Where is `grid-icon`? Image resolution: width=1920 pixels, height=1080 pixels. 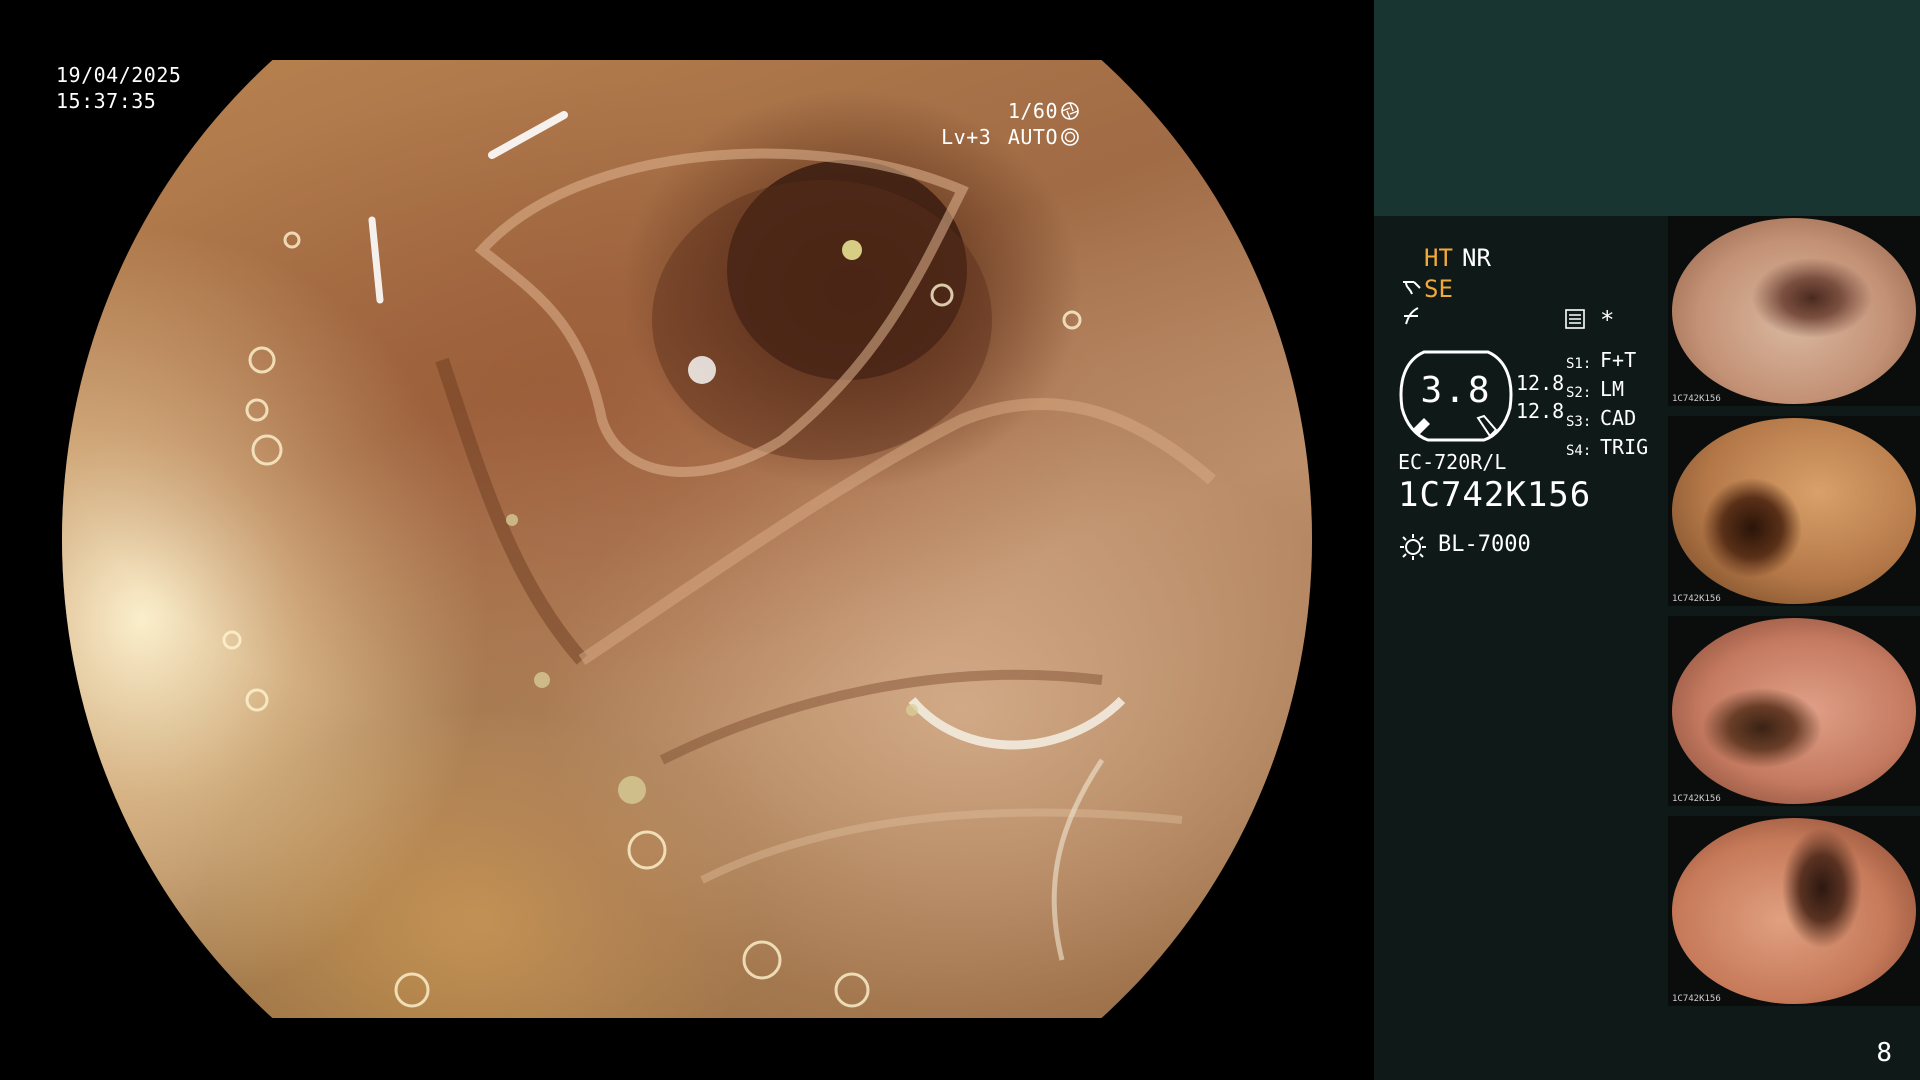 grid-icon is located at coordinates (1575, 319).